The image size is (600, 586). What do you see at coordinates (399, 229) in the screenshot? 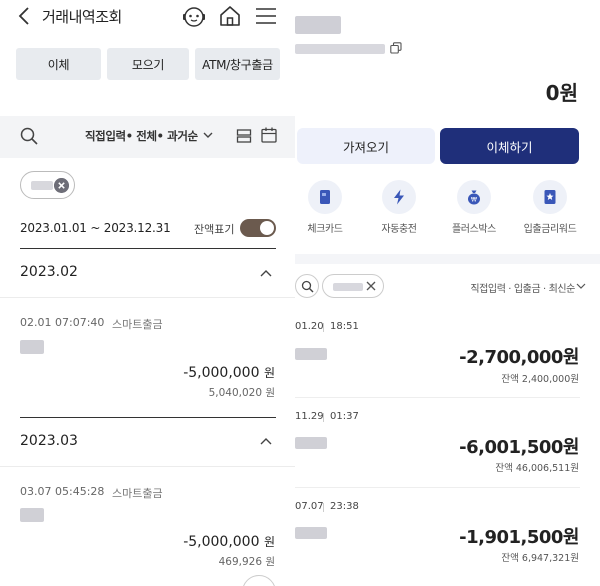
I see `quick-action-label: 자동충전` at bounding box center [399, 229].